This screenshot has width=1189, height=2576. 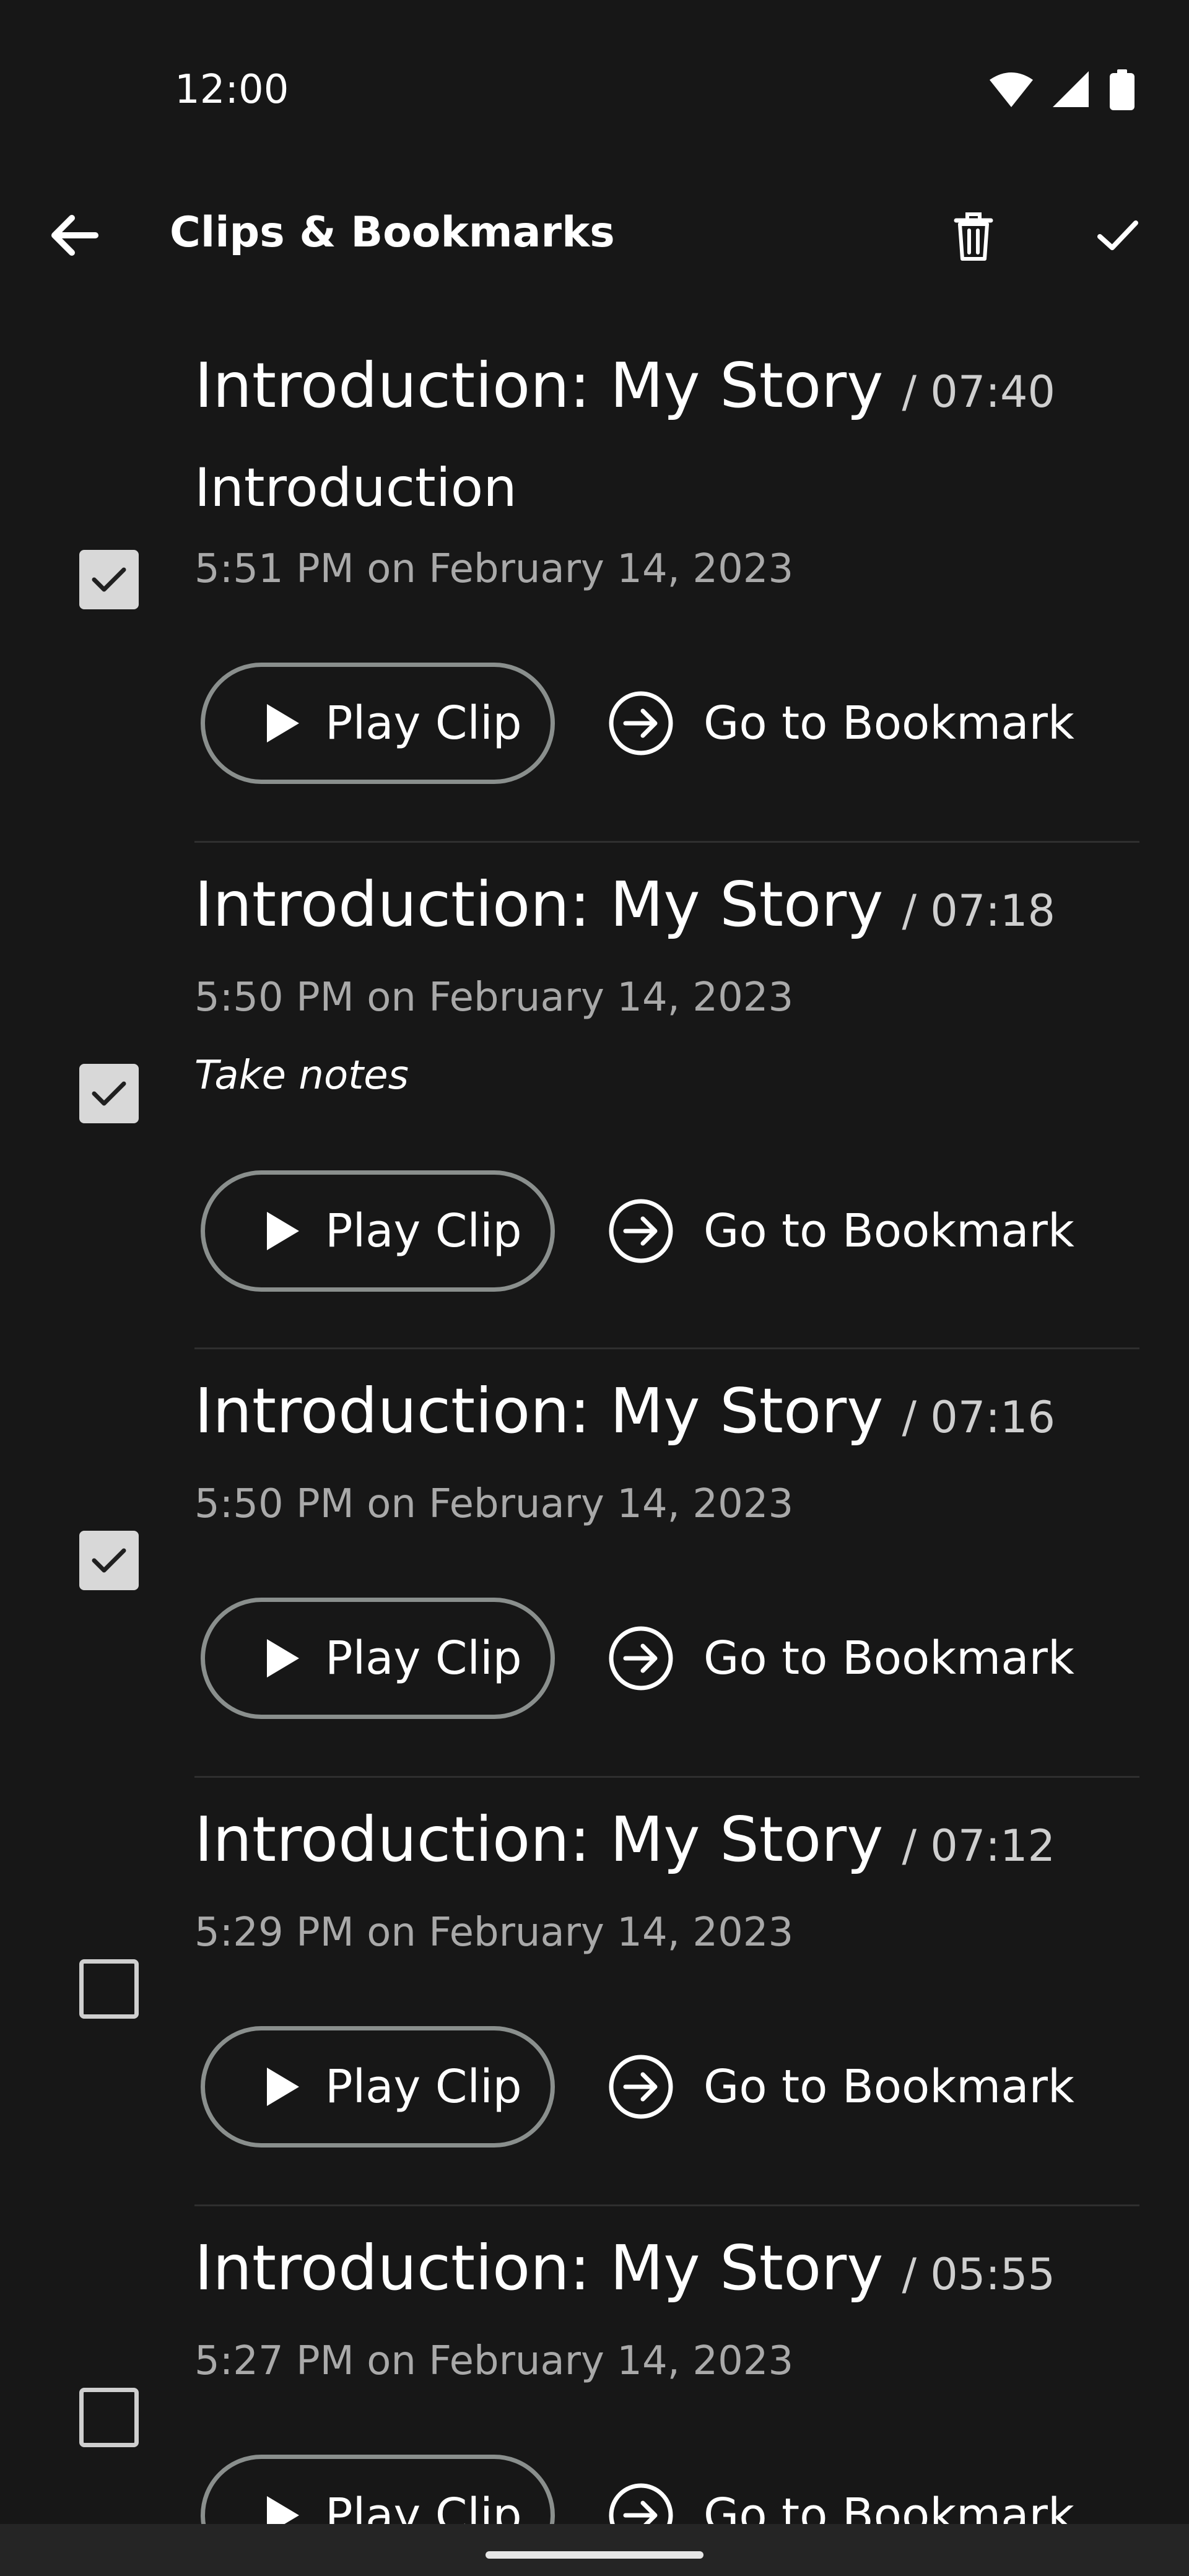 I want to click on status-icons, so click(x=1062, y=89).